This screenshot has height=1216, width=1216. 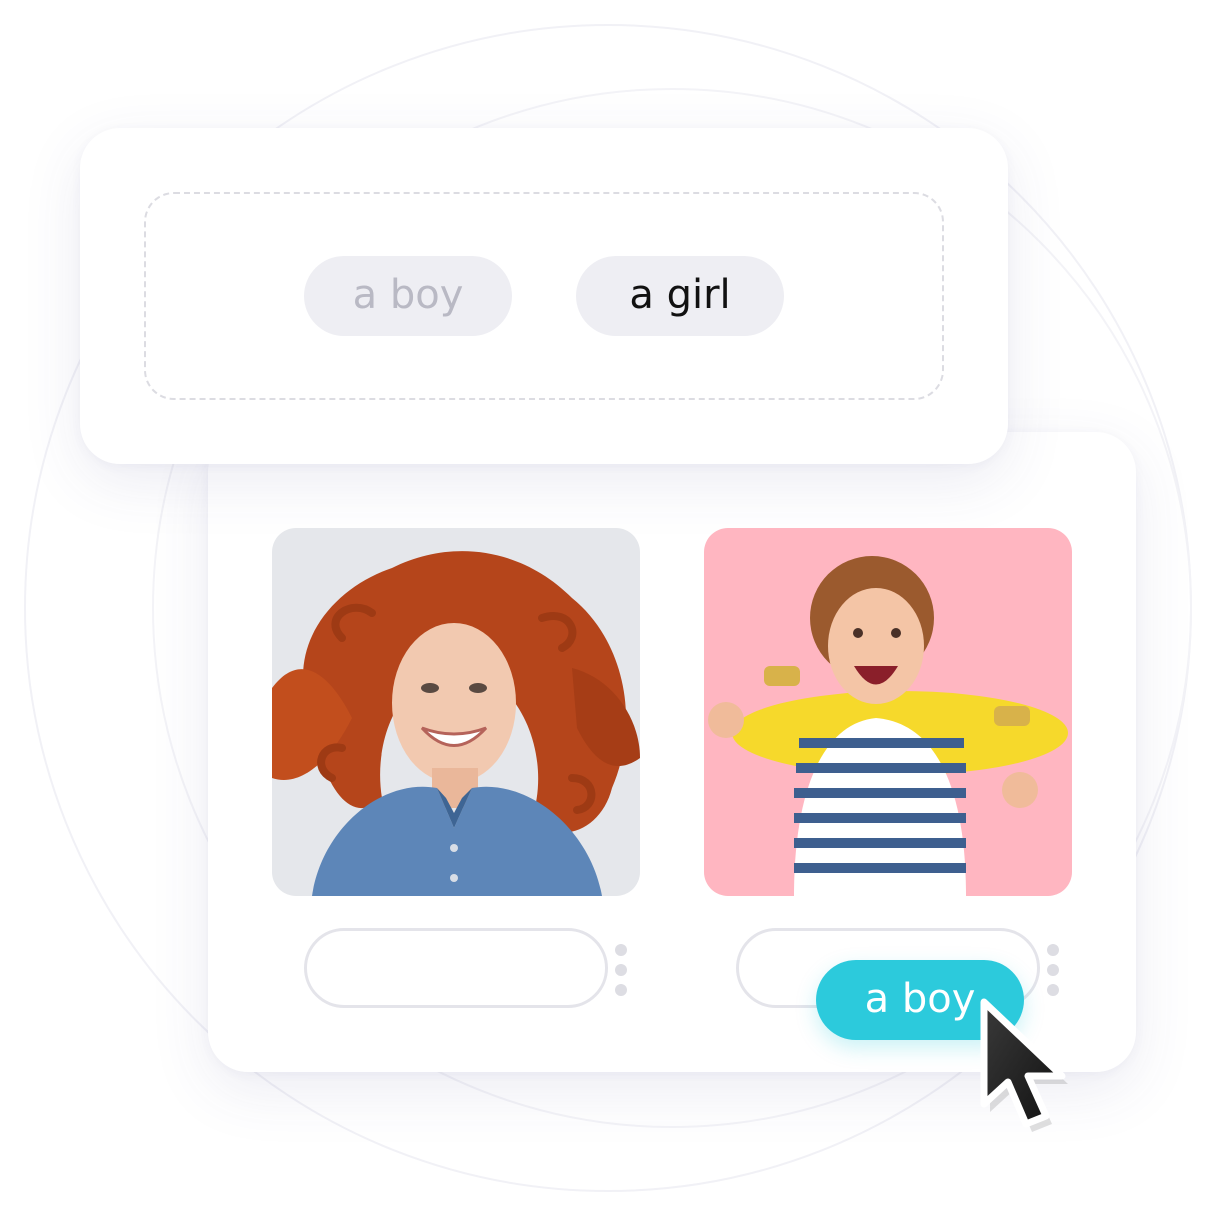 I want to click on drag-handle-icon, so click(x=621, y=974).